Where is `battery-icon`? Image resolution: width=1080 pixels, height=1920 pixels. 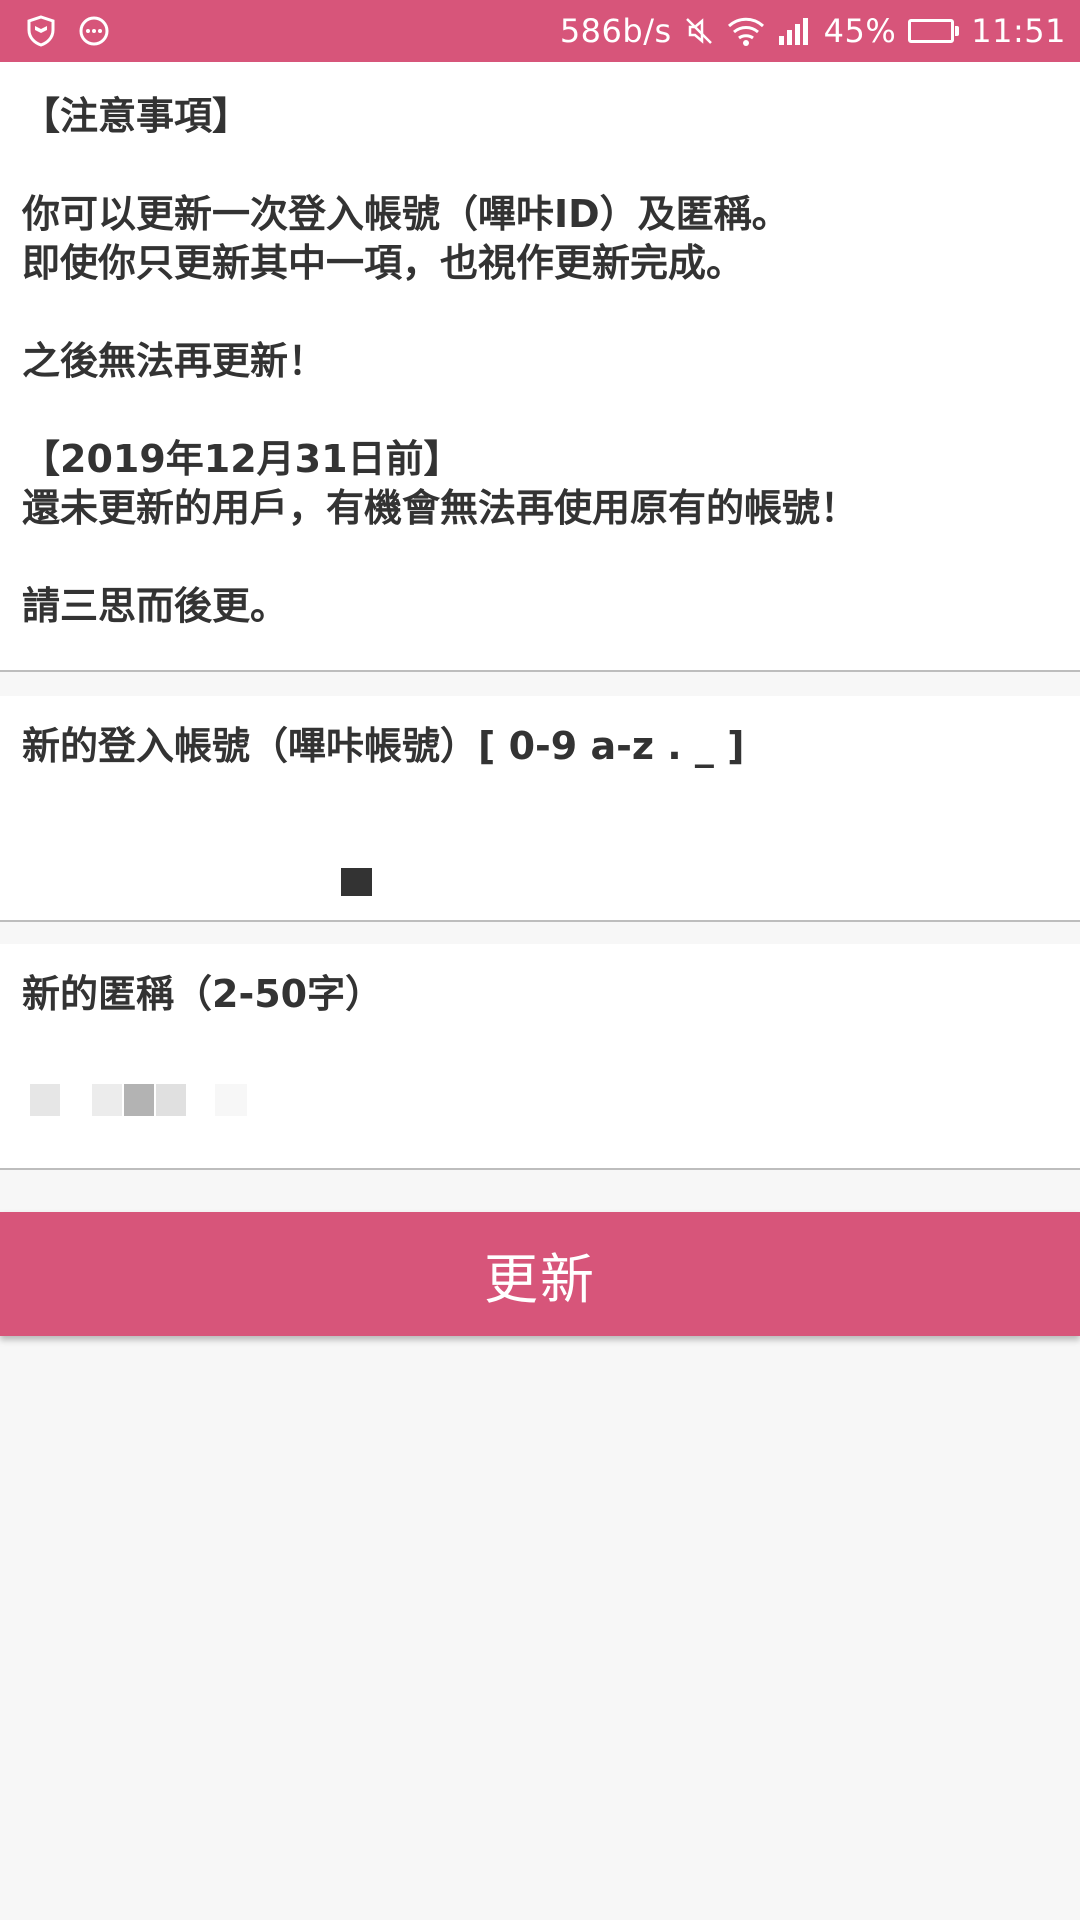 battery-icon is located at coordinates (934, 31).